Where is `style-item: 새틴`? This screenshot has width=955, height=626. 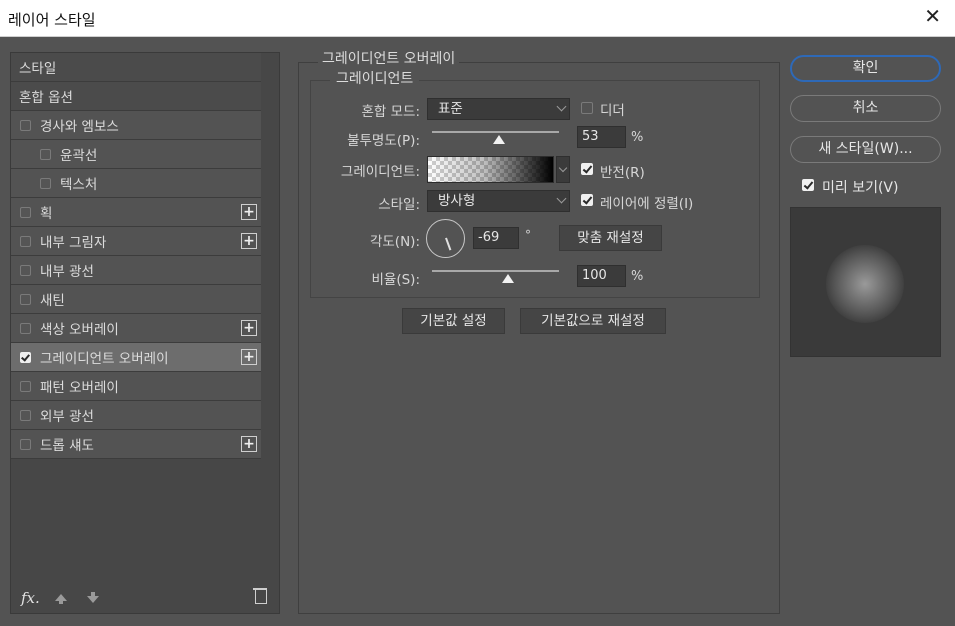 style-item: 새틴 is located at coordinates (136, 299).